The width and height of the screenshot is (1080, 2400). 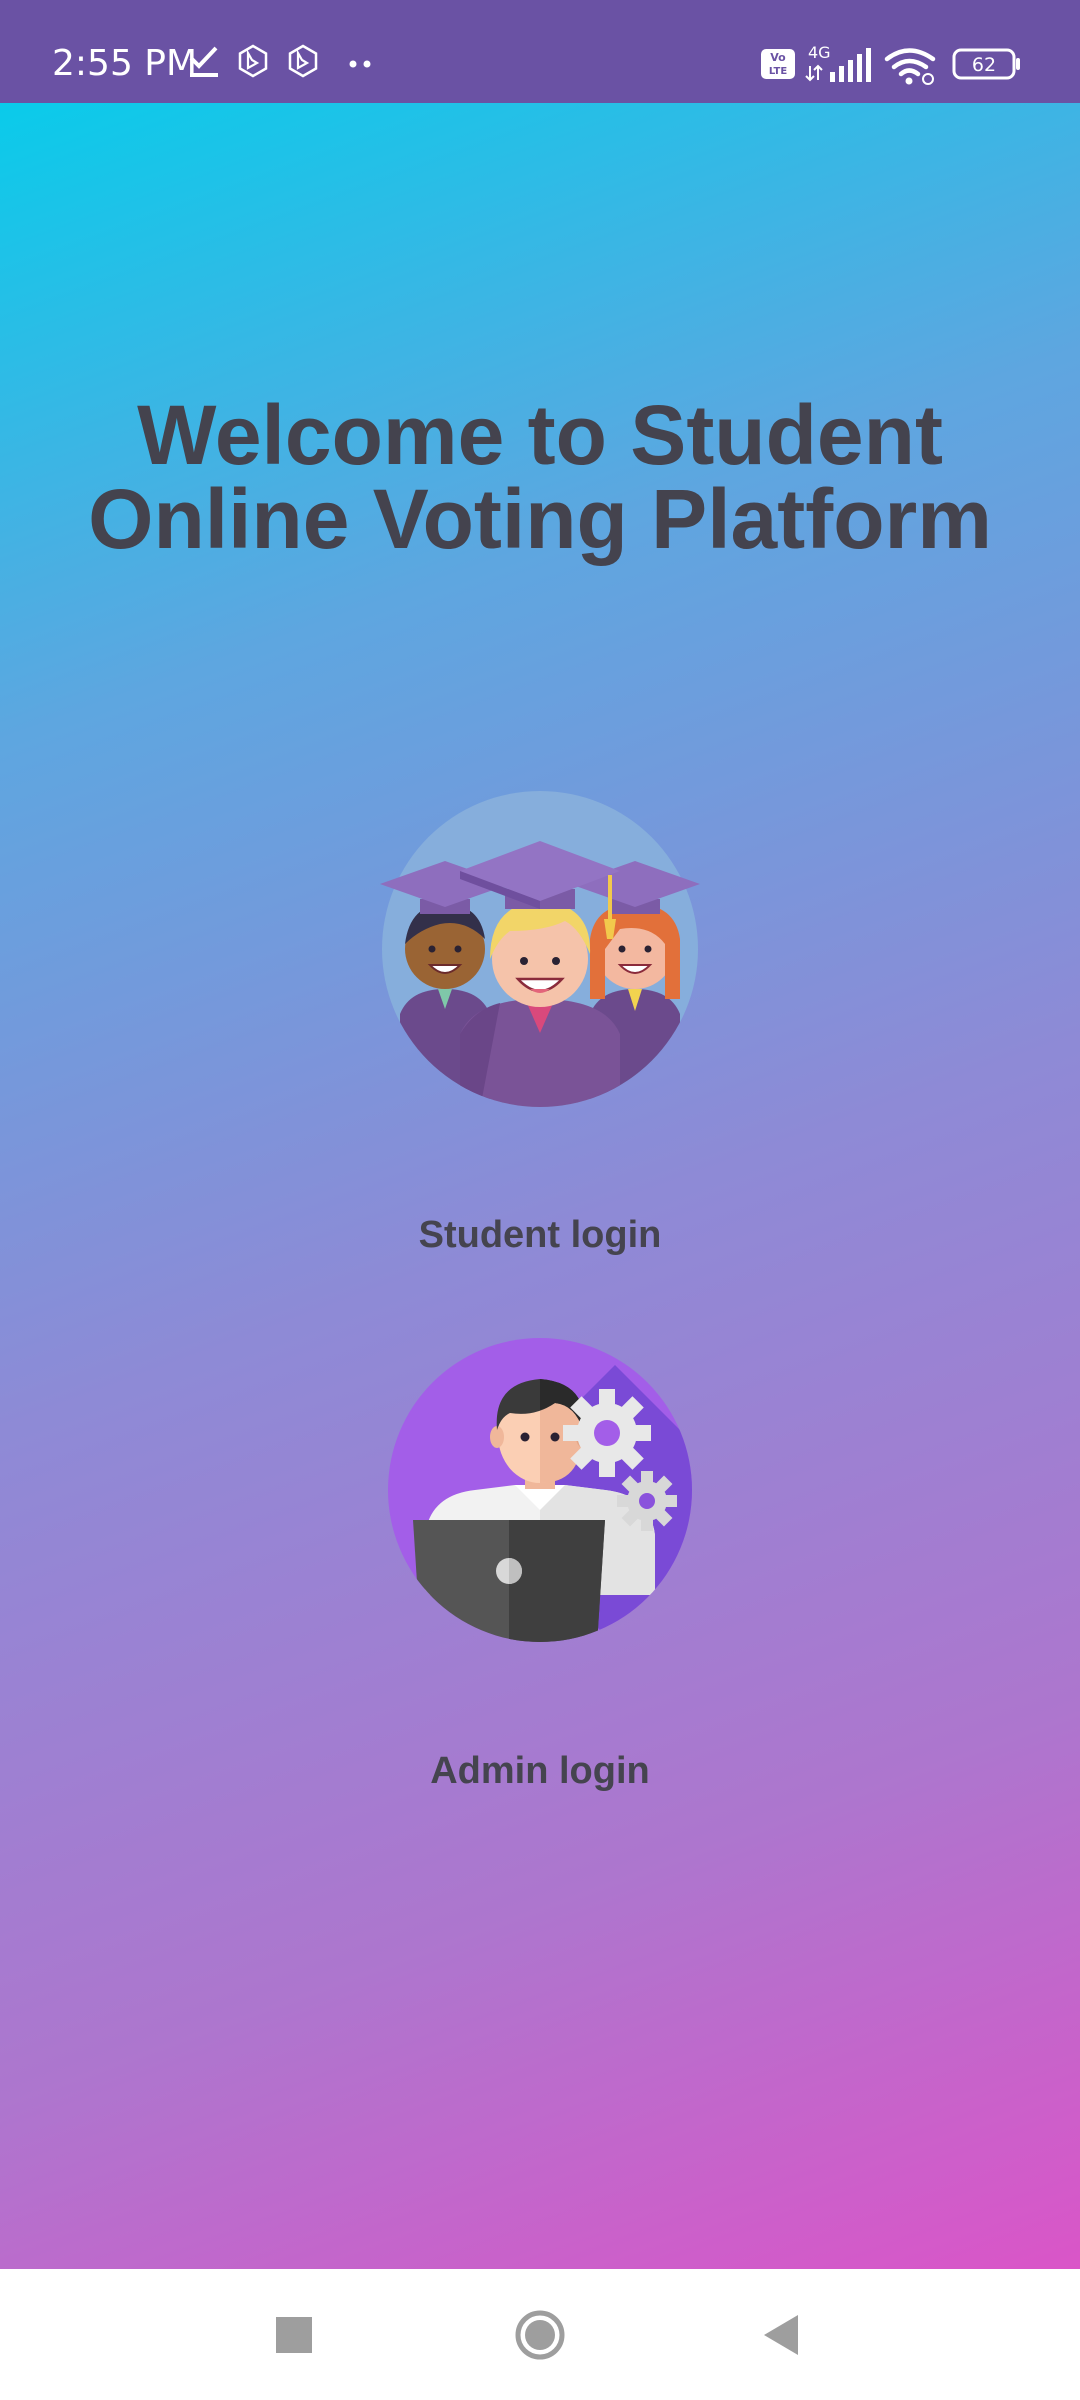 I want to click on home-circle-icon, so click(x=540, y=2335).